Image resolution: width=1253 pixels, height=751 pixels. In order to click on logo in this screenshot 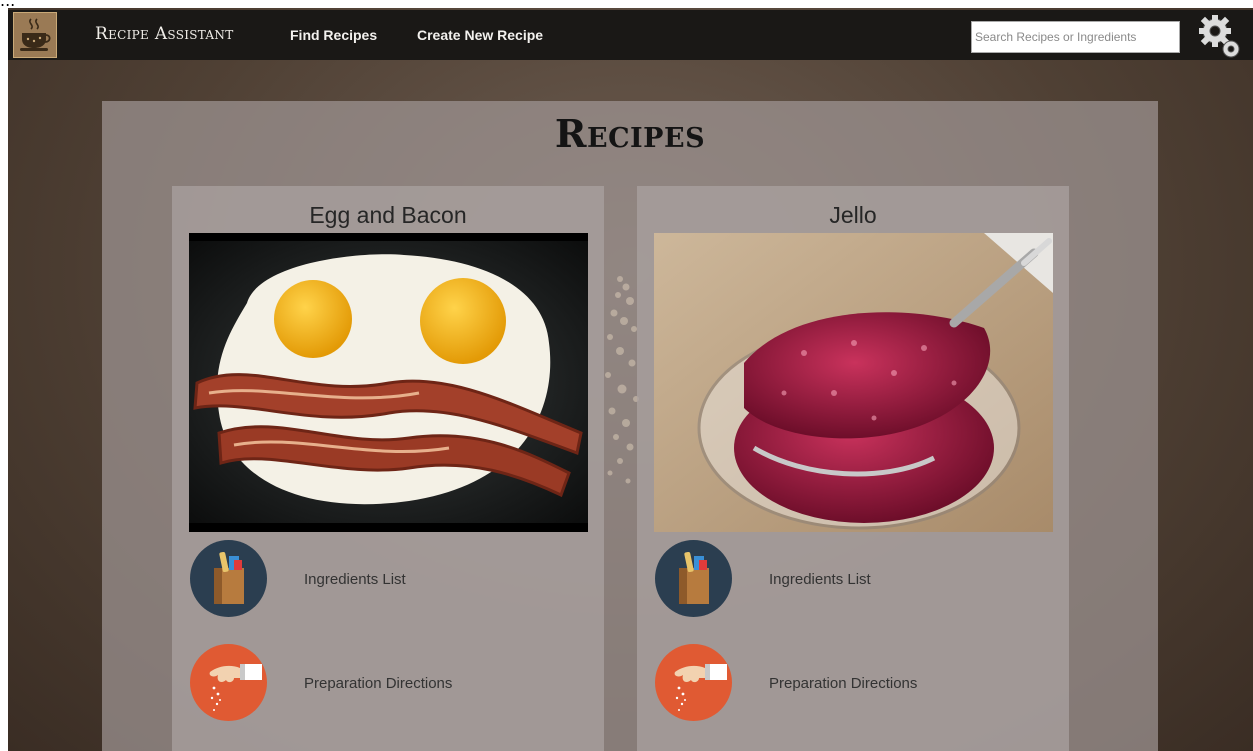, I will do `click(35, 35)`.